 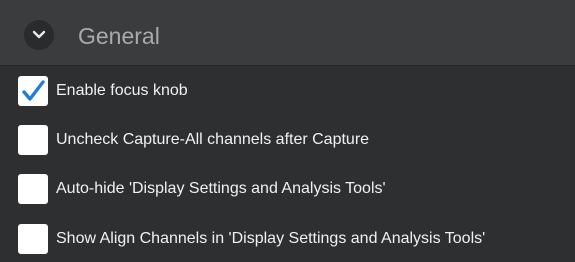 What do you see at coordinates (33, 239) in the screenshot?
I see `show-align-channels-checkbox` at bounding box center [33, 239].